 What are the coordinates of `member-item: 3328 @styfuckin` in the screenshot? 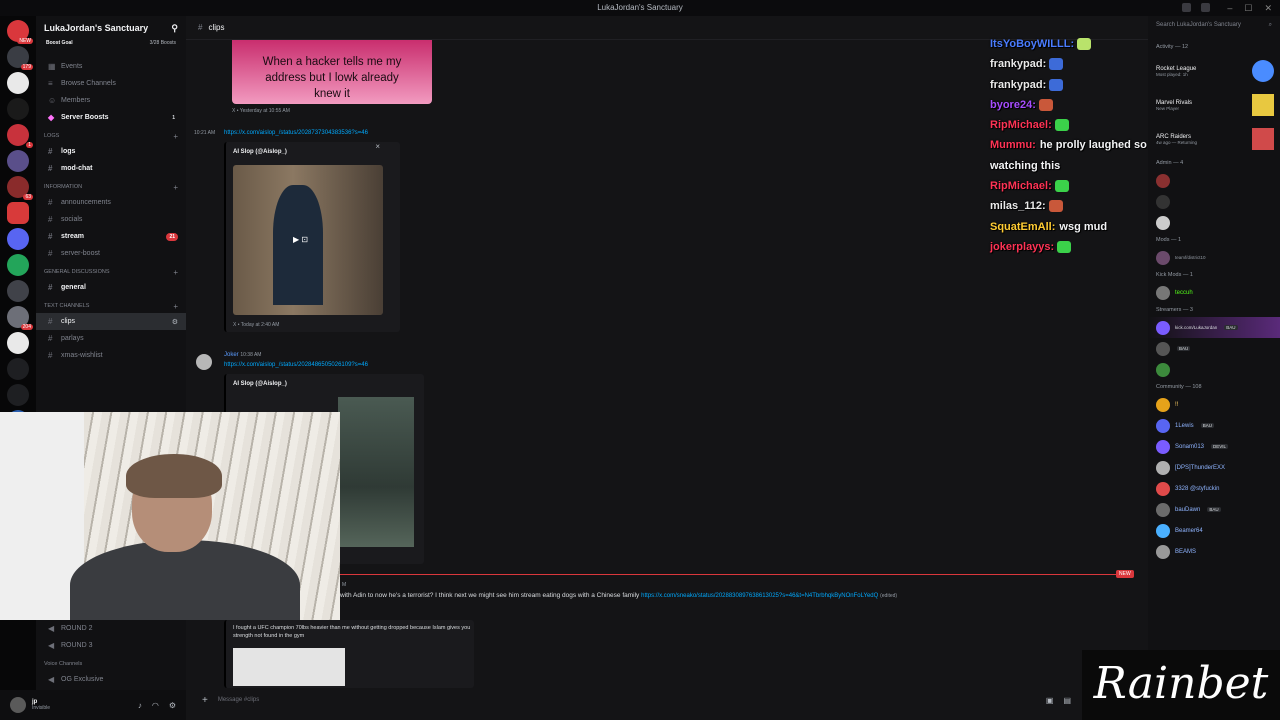 It's located at (1214, 488).